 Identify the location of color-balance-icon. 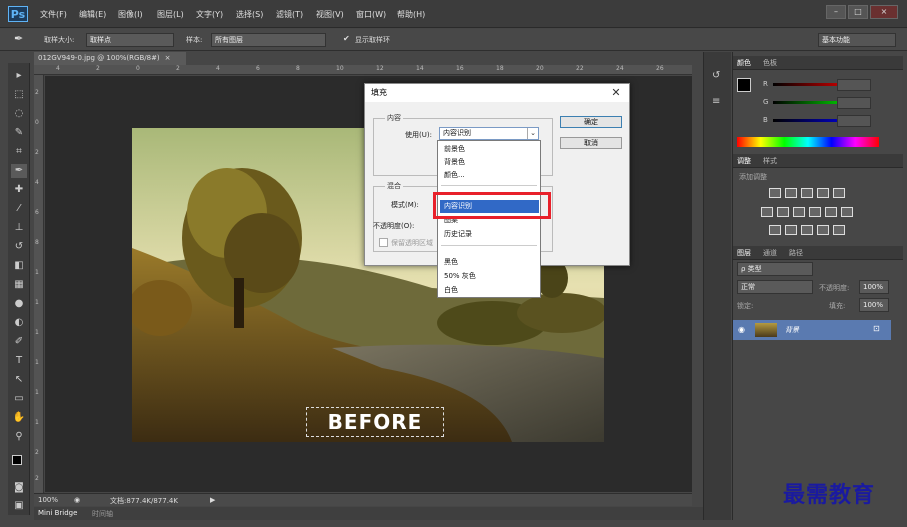
(783, 212).